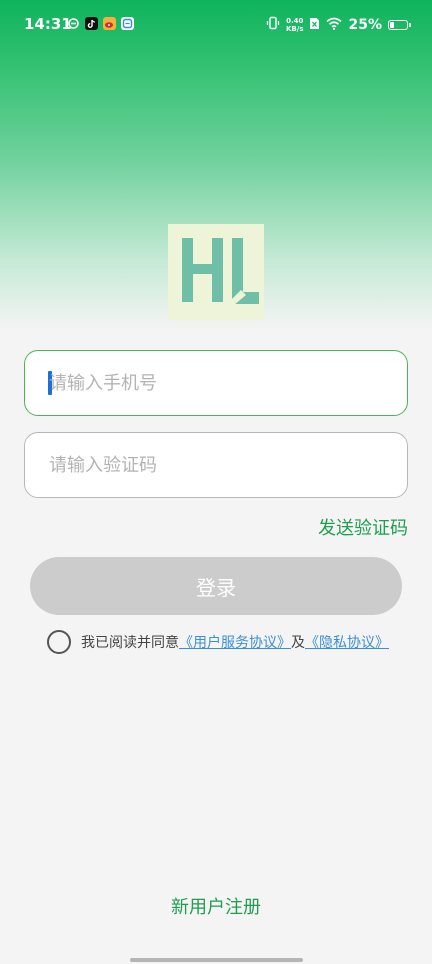  Describe the element at coordinates (235, 642) in the screenshot. I see `service-agreement-link: 《用户服务协议》` at that location.